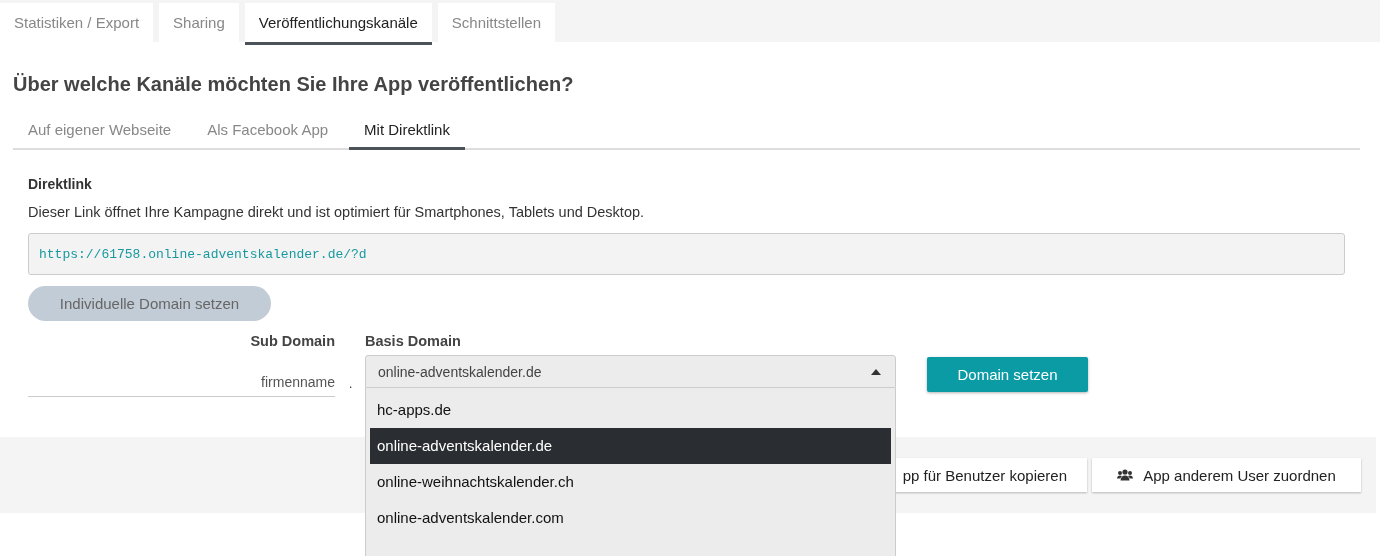  Describe the element at coordinates (630, 446) in the screenshot. I see `dropdown-option: online-adventskalender.de` at that location.